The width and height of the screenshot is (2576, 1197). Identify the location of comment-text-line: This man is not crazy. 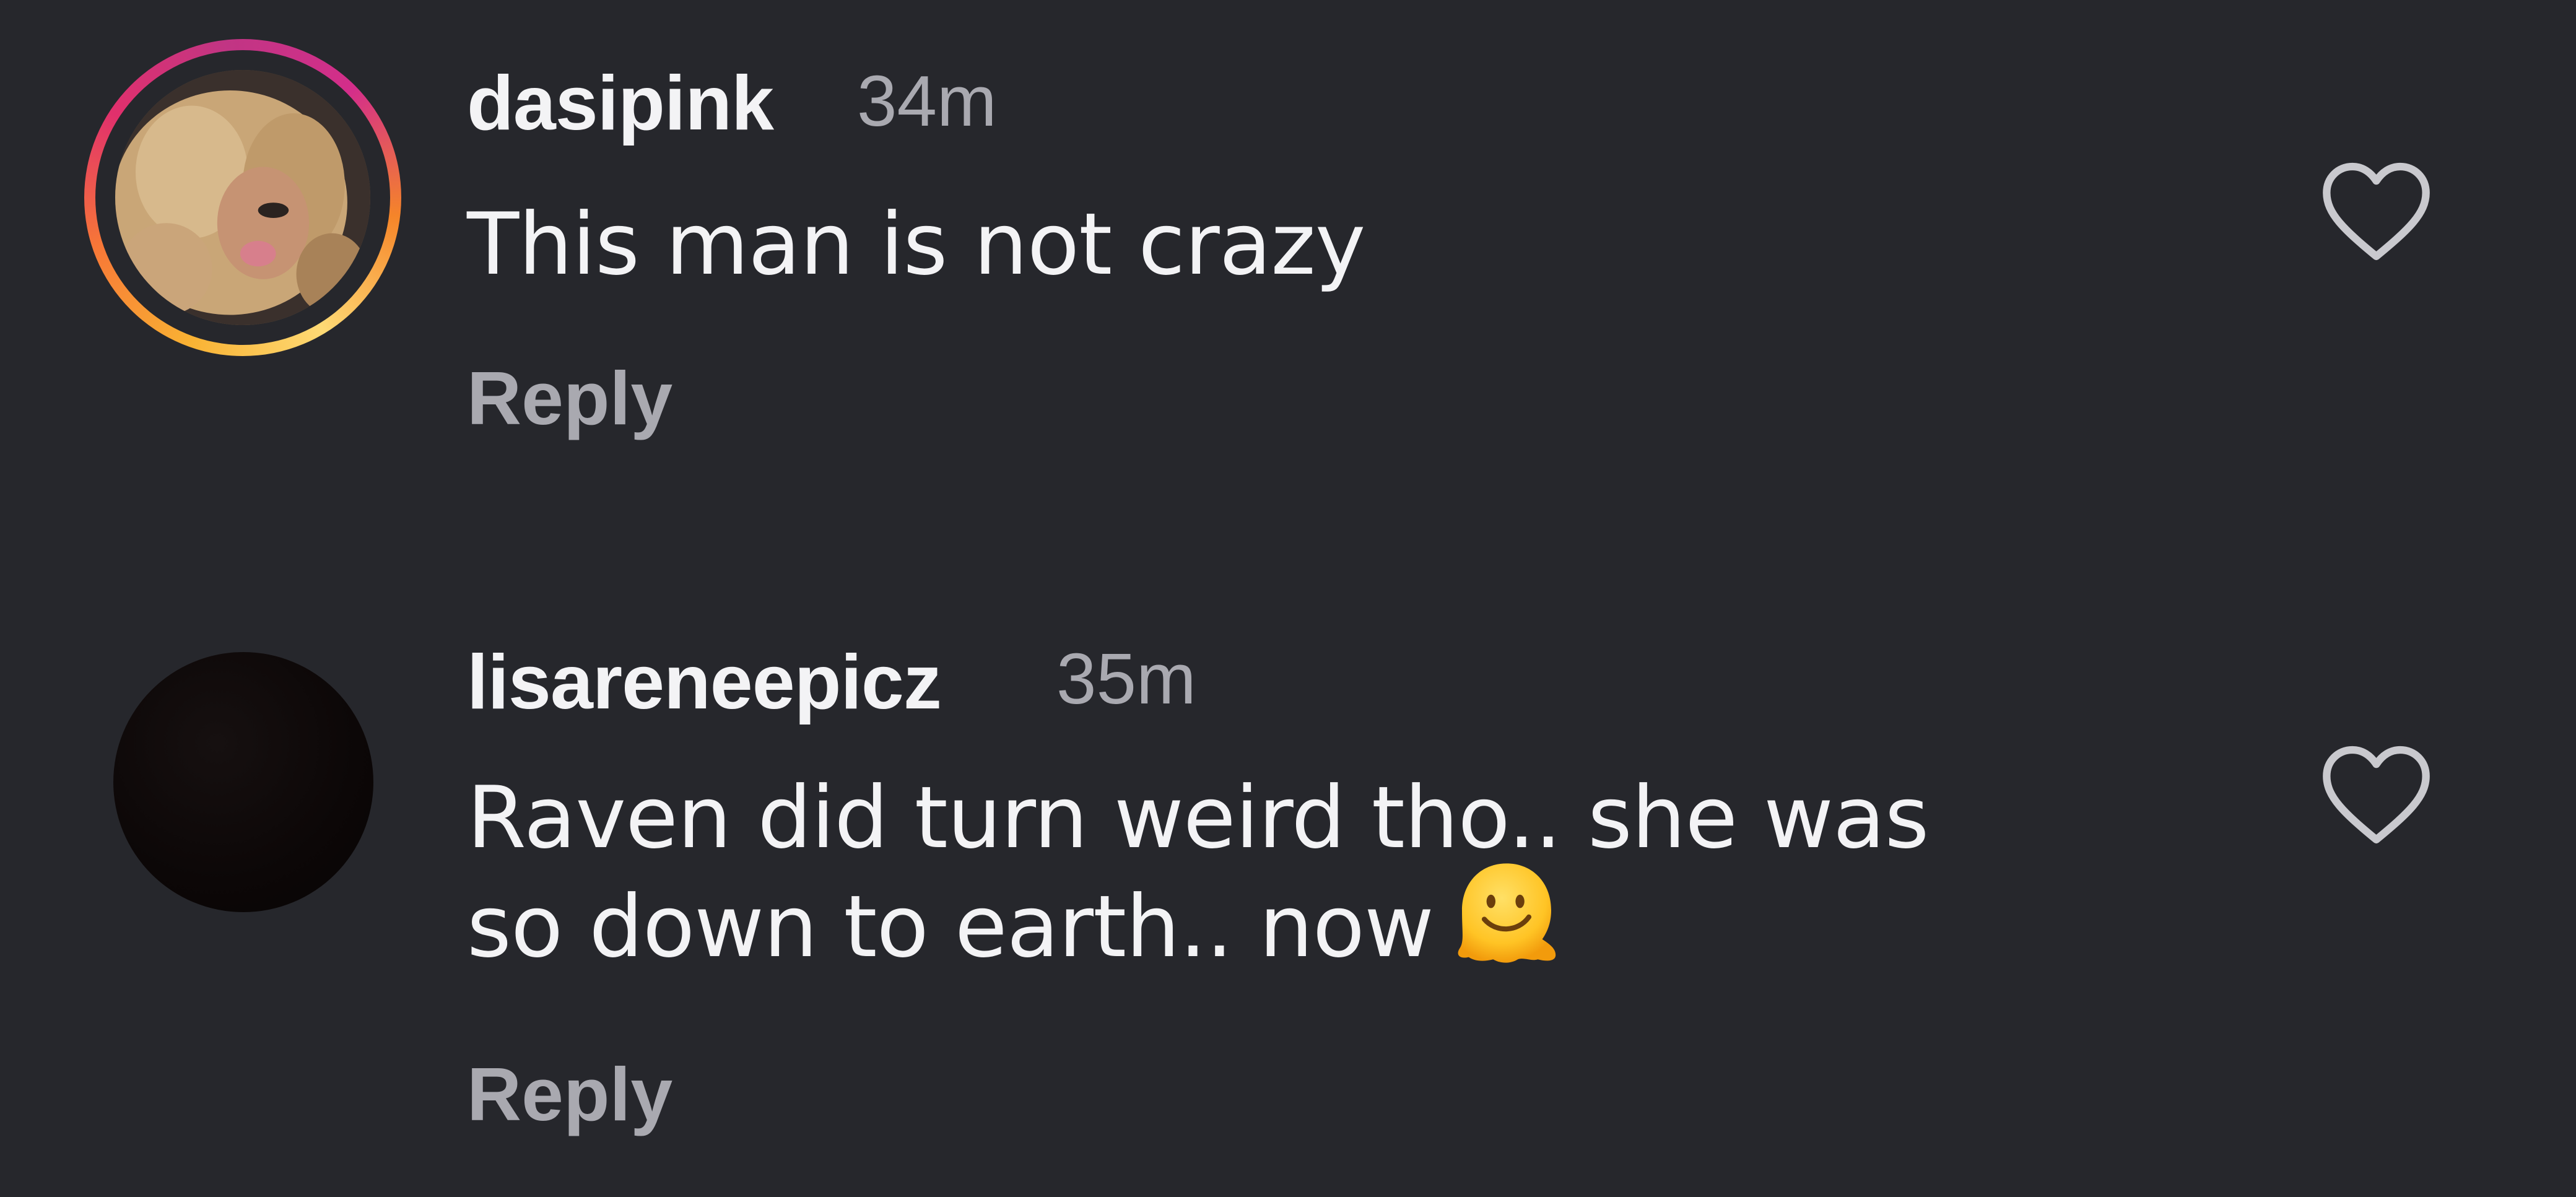
(916, 244).